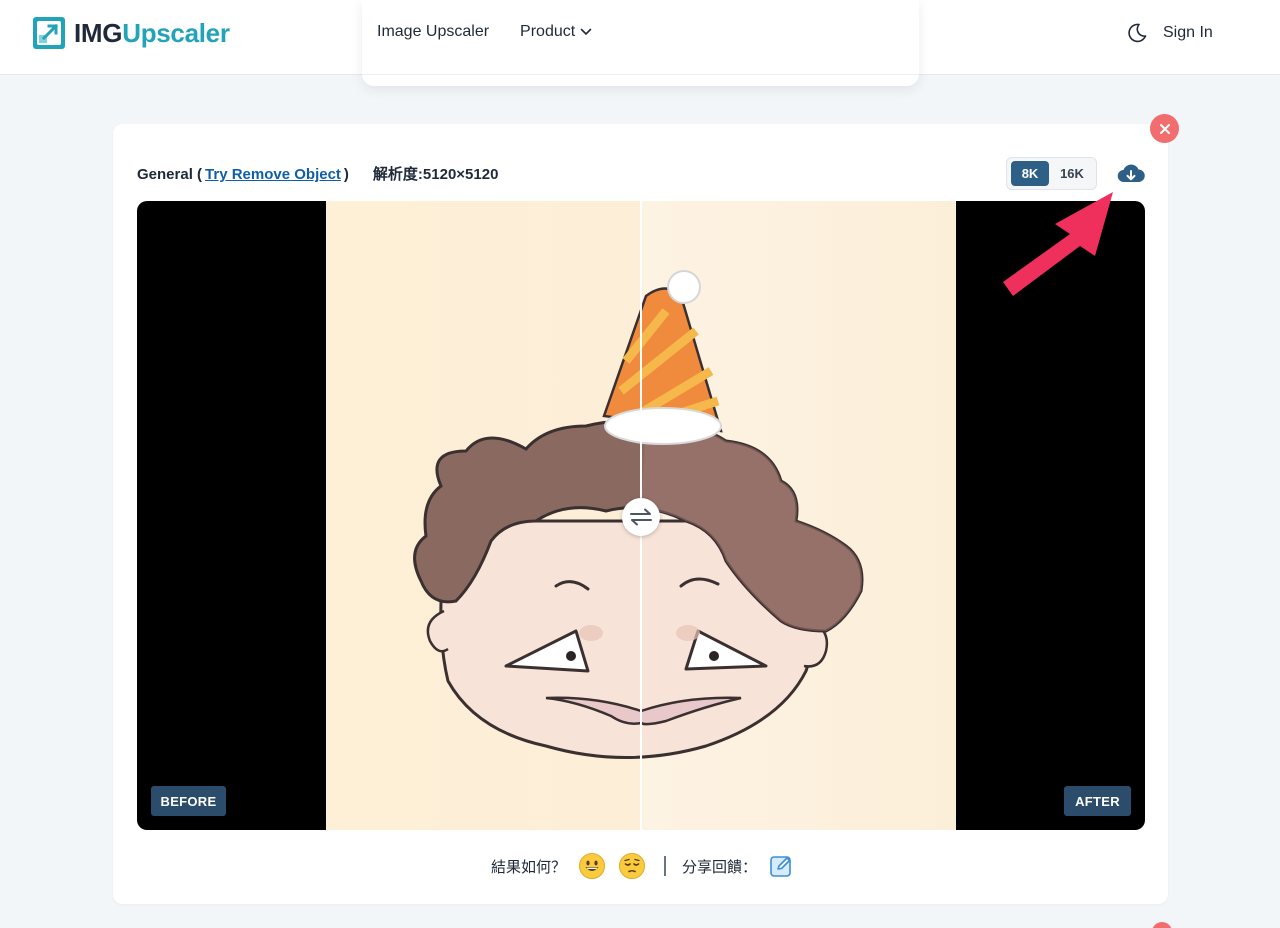 The height and width of the screenshot is (928, 1280). I want to click on before-label: BEFORE, so click(188, 801).